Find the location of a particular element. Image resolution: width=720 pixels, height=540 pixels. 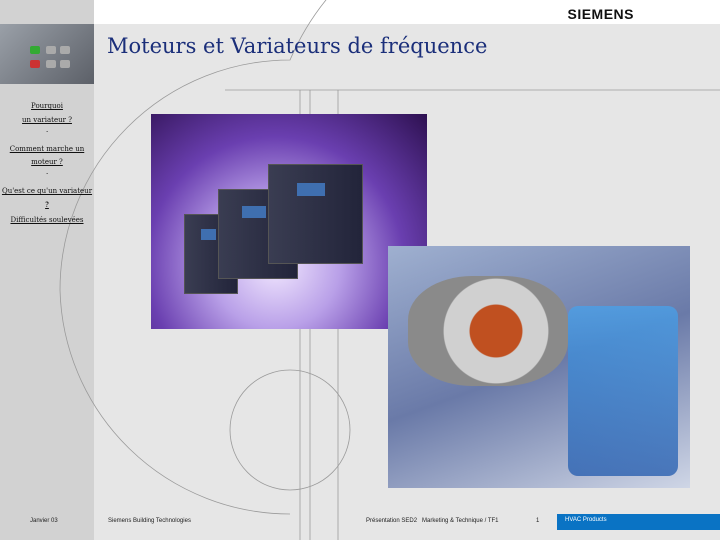

nav-link-pourquoi: Pourquoi is located at coordinates (47, 106).